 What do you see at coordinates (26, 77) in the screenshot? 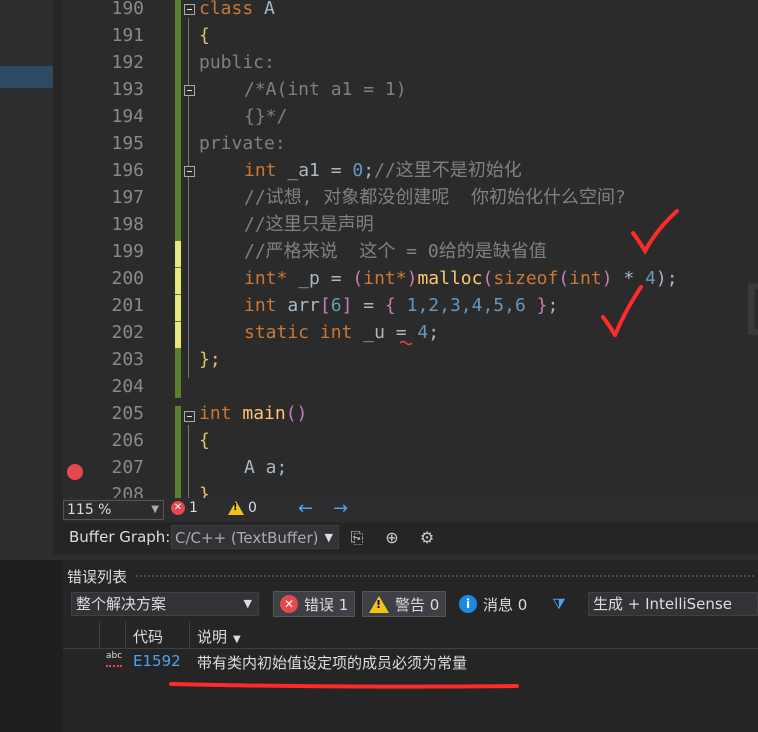
I see `left-panel-selected-item` at bounding box center [26, 77].